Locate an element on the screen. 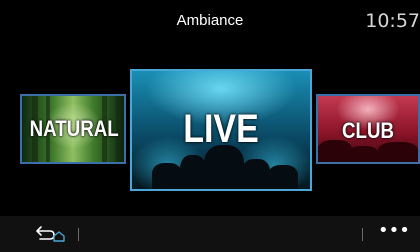 This screenshot has width=420, height=252. ambiance-card-club: CLUB is located at coordinates (368, 129).